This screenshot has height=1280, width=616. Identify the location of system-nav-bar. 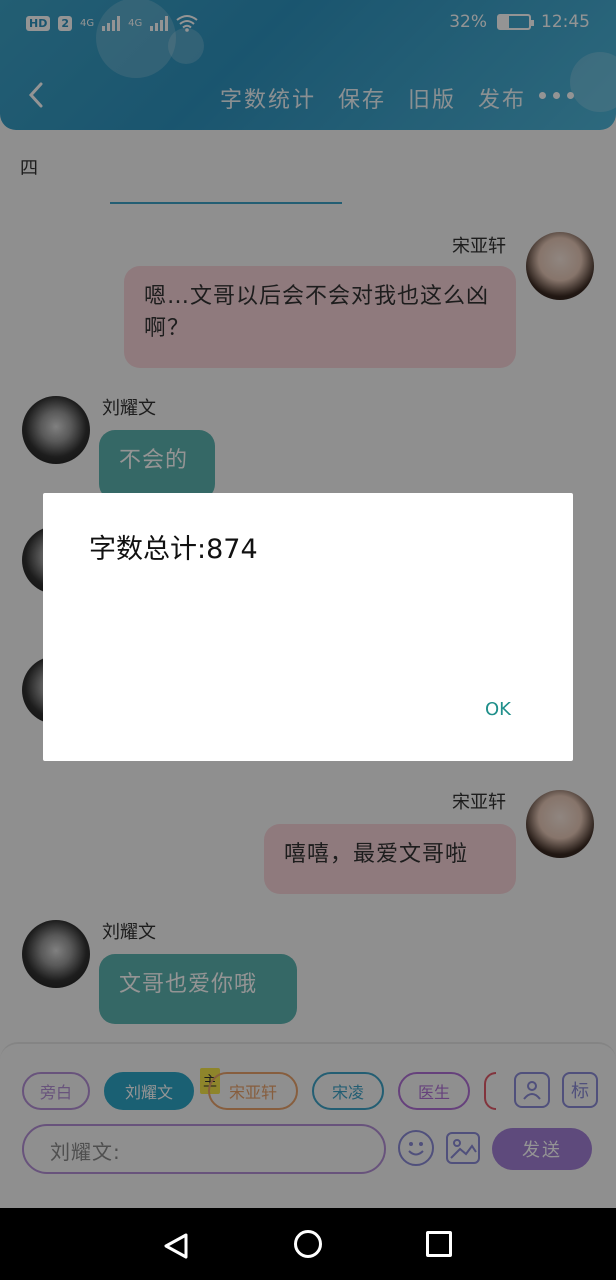
(308, 1244).